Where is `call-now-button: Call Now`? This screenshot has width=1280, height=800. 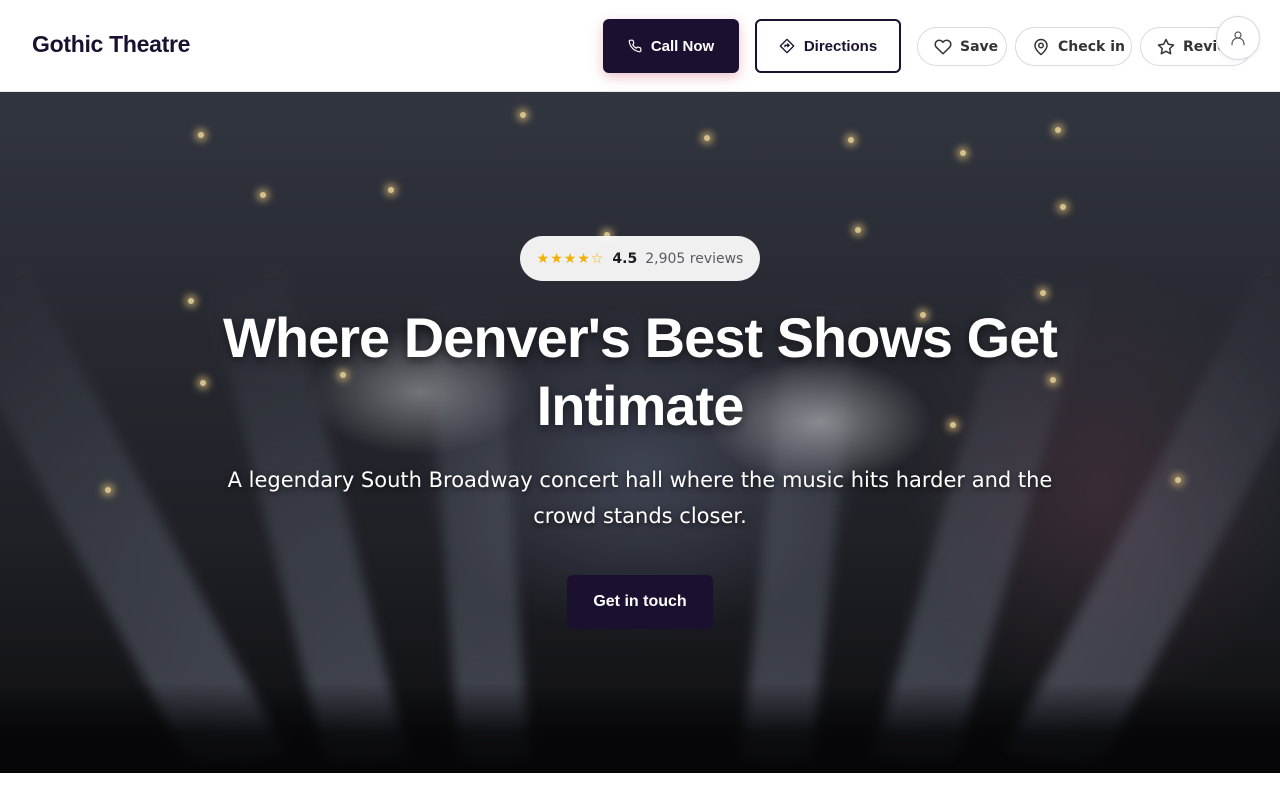 call-now-button: Call Now is located at coordinates (671, 46).